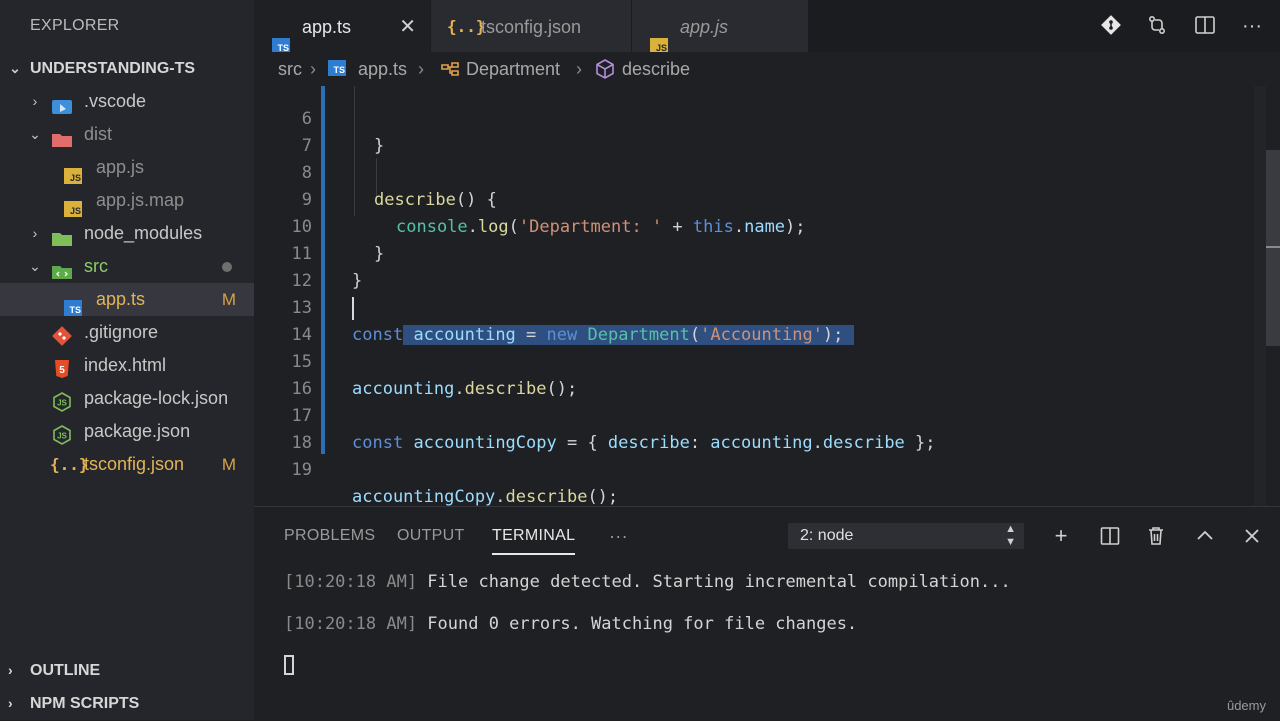 This screenshot has width=1280, height=721. I want to click on breadcrumb-method: describe, so click(656, 69).